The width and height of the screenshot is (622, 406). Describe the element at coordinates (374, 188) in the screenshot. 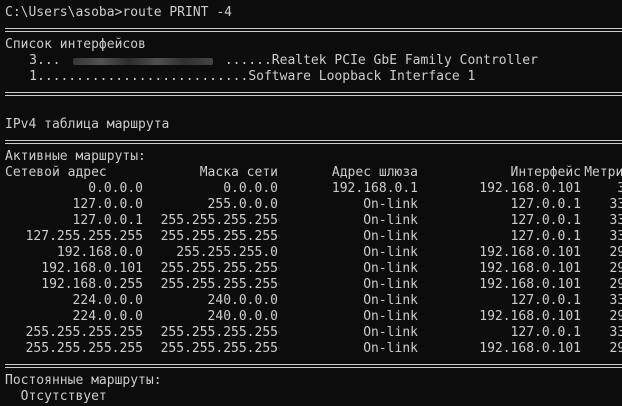

I see `route-gateway: 192.168.0.1` at that location.